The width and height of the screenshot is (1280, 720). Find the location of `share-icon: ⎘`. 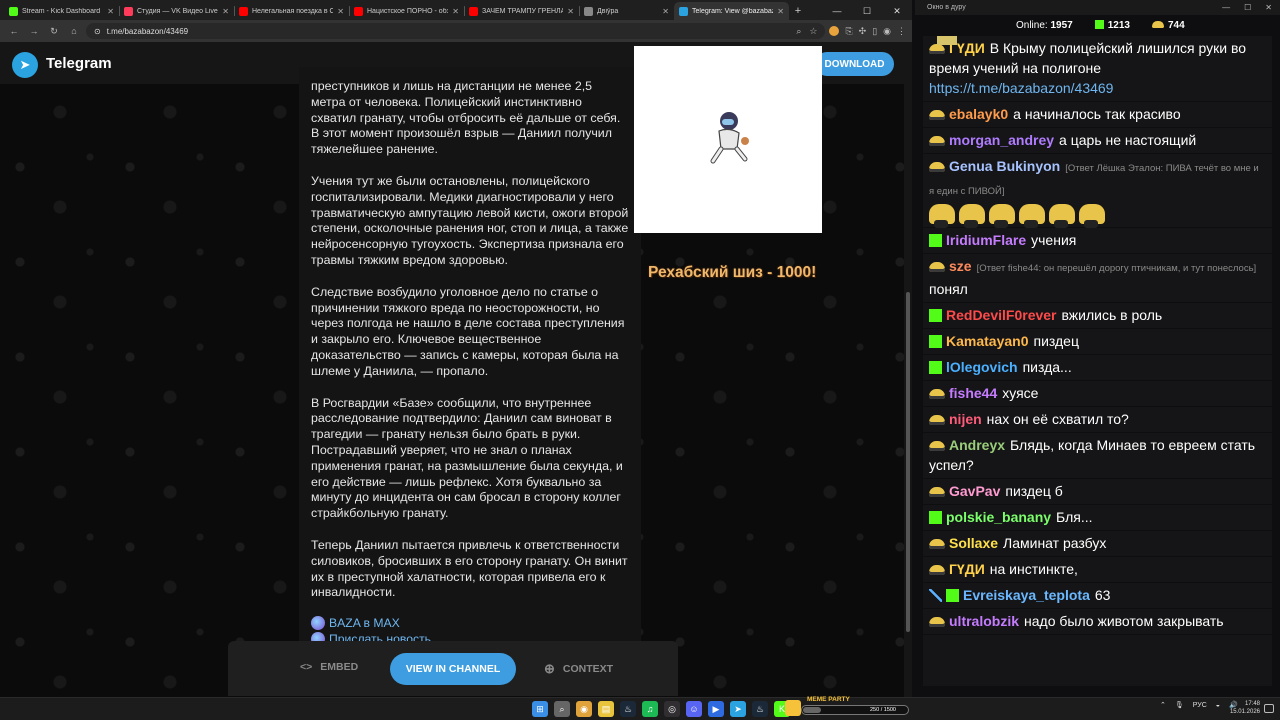

share-icon: ⎘ is located at coordinates (848, 31).